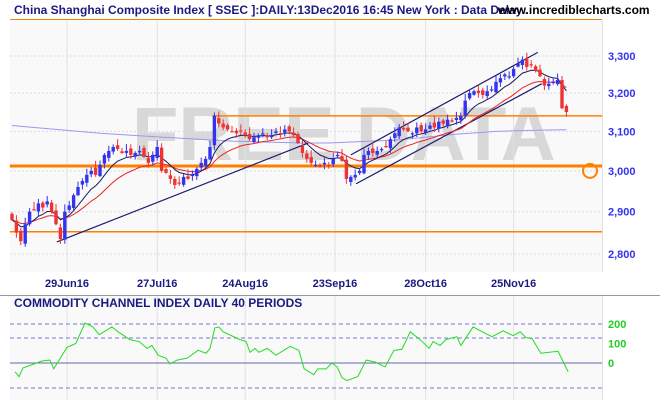  What do you see at coordinates (622, 132) in the screenshot?
I see `price-tick-label: 3,100` at bounding box center [622, 132].